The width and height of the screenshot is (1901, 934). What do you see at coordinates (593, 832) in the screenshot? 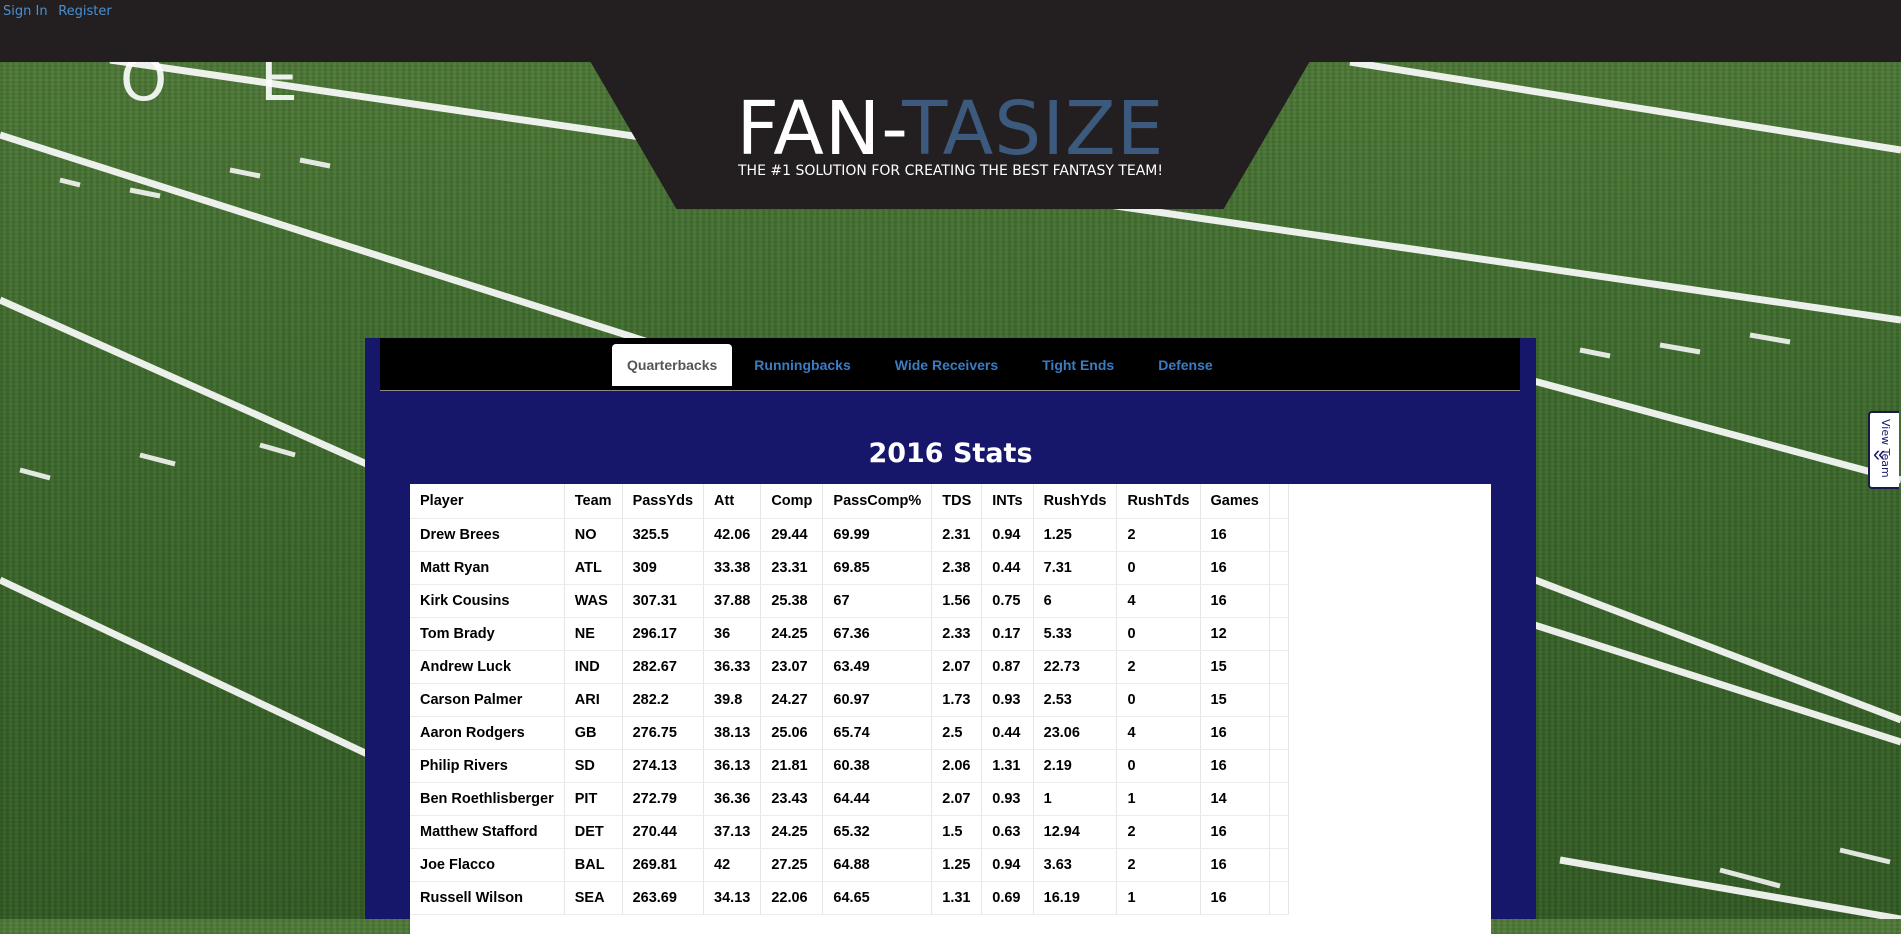
I see `table-cell: DET` at bounding box center [593, 832].